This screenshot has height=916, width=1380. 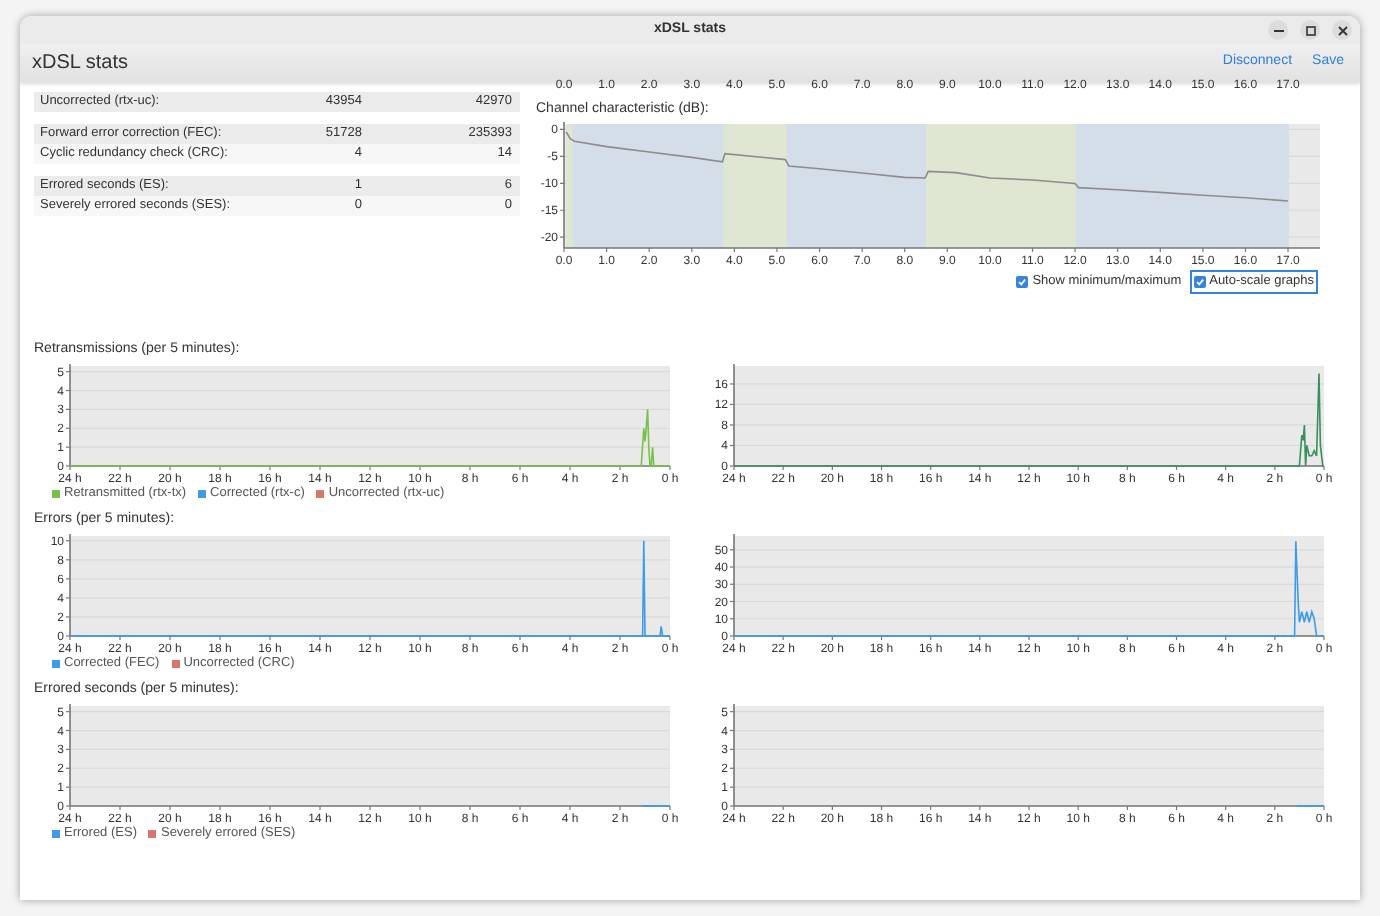 I want to click on maximize-button, so click(x=1310, y=30).